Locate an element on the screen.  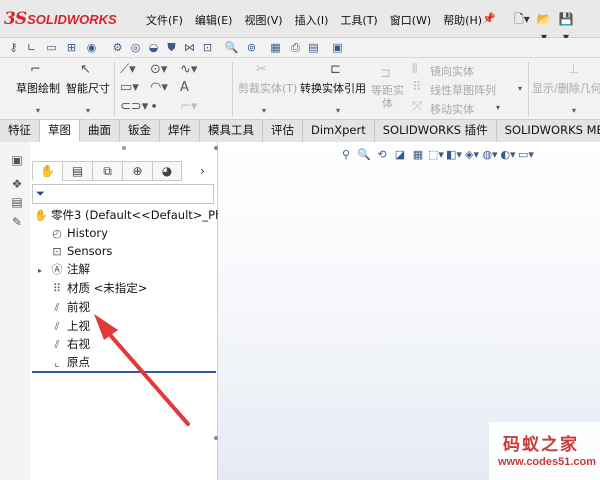
tree-item-front-plane: ⫽ 前视 is located at coordinates (70, 307).